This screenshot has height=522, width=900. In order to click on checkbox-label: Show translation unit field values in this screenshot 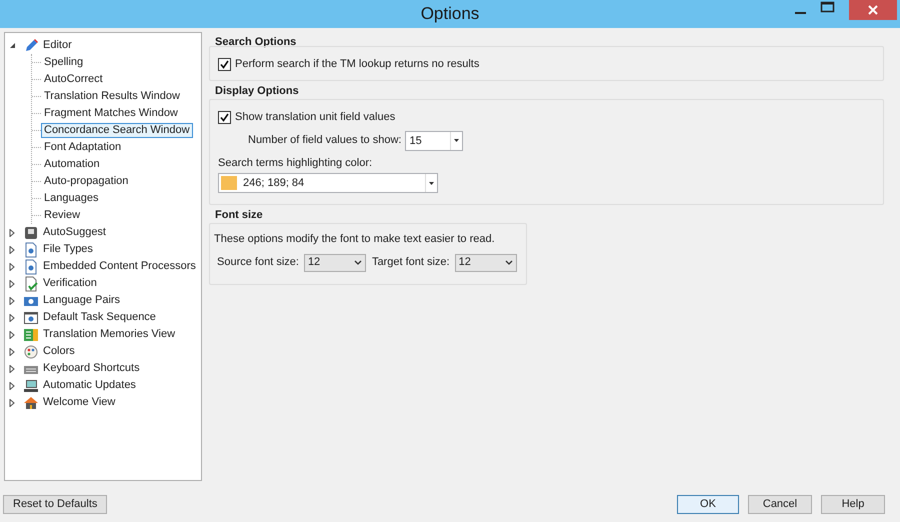, I will do `click(315, 117)`.